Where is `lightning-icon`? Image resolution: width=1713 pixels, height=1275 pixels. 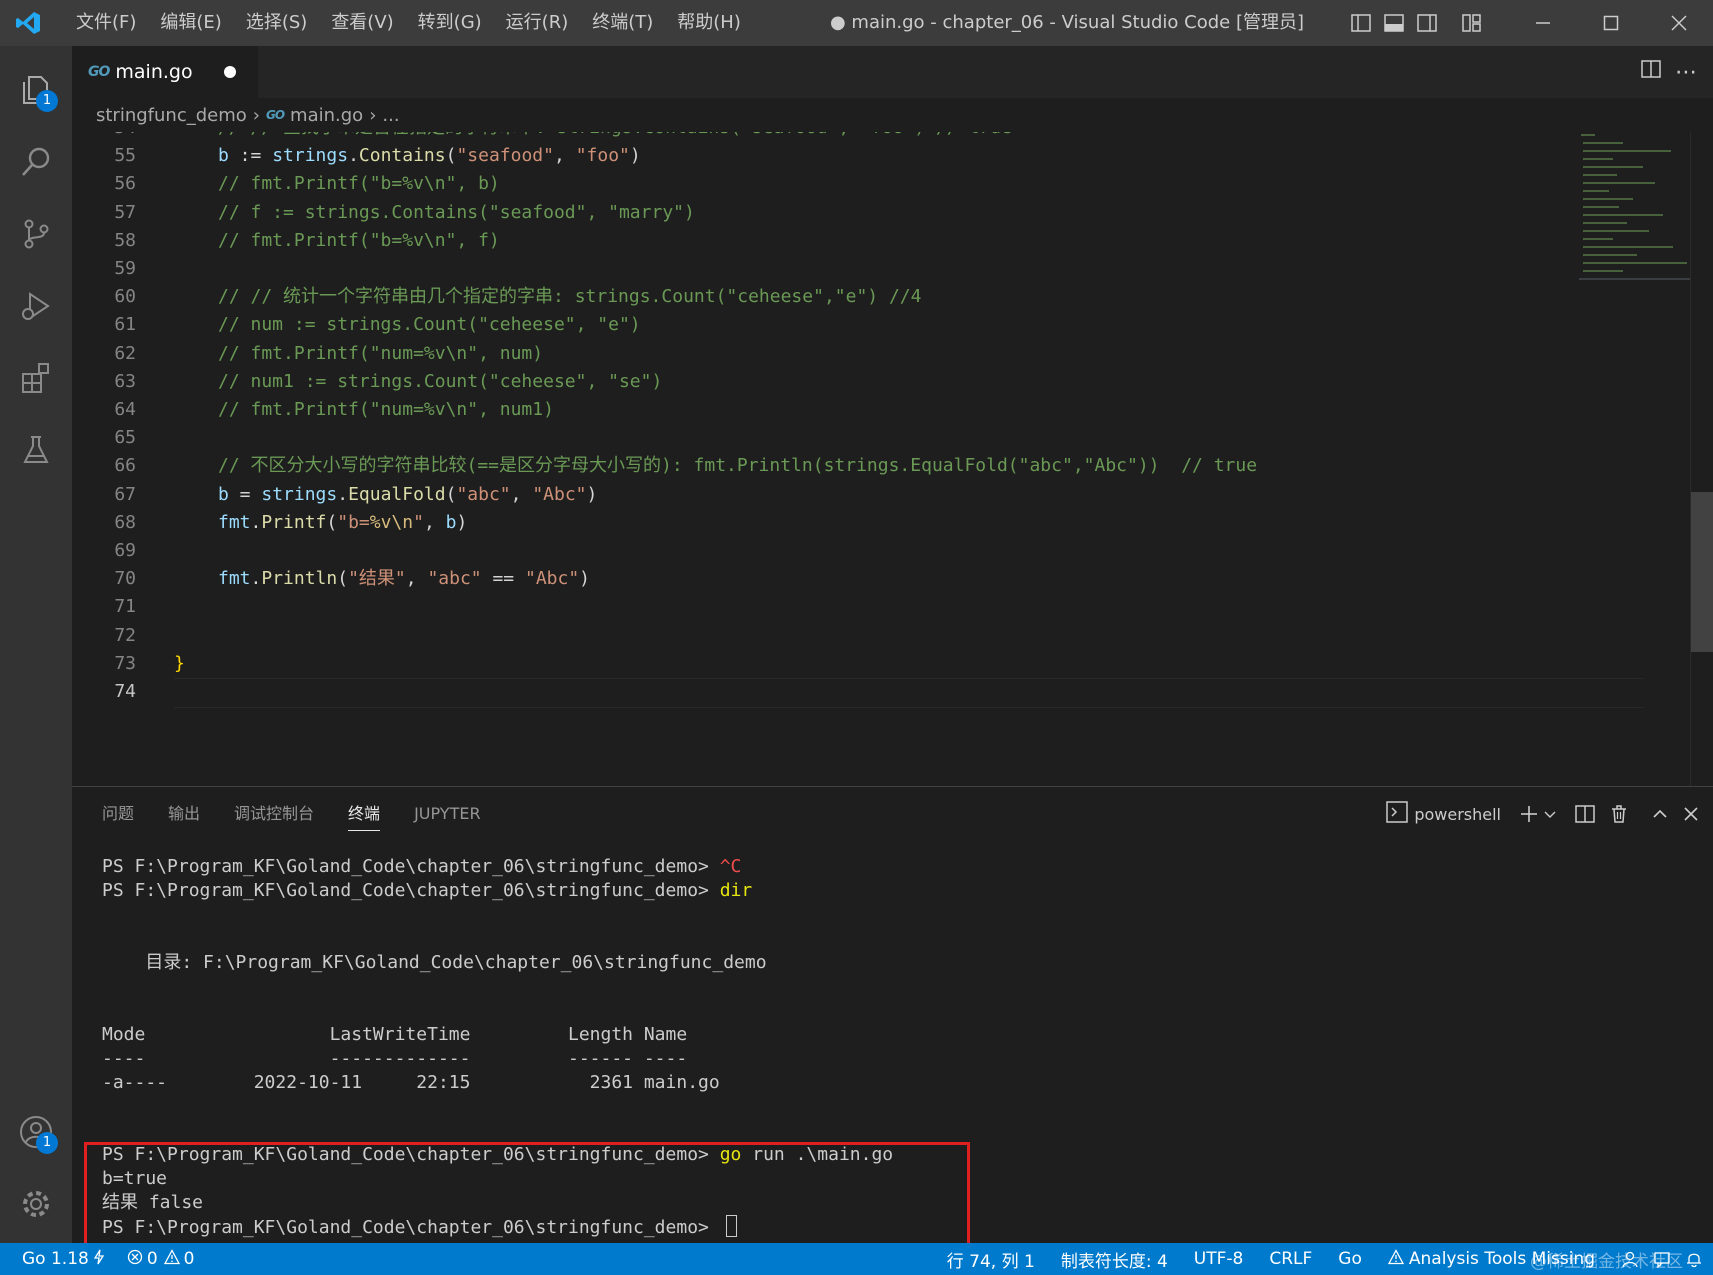 lightning-icon is located at coordinates (99, 1259).